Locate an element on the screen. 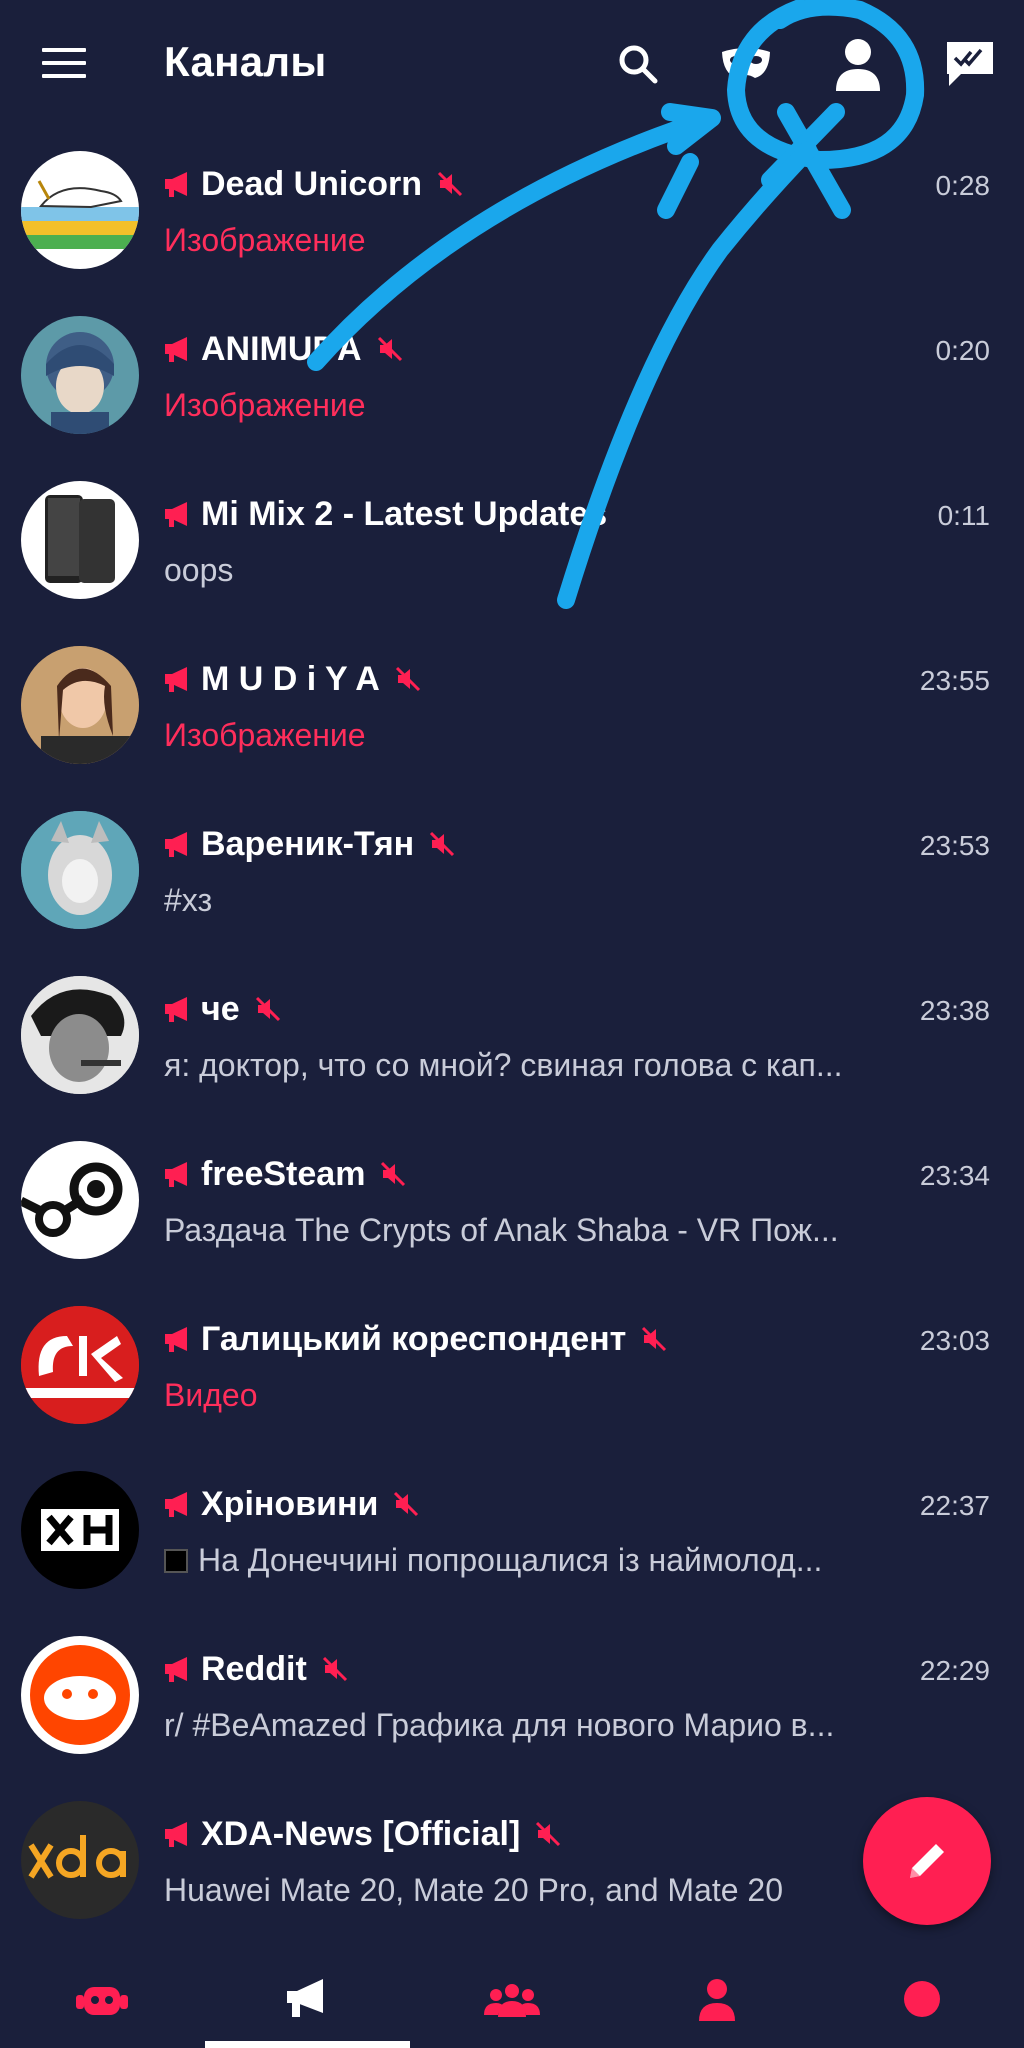 The image size is (1024, 2048). message-time: 23:53 is located at coordinates (954, 845).